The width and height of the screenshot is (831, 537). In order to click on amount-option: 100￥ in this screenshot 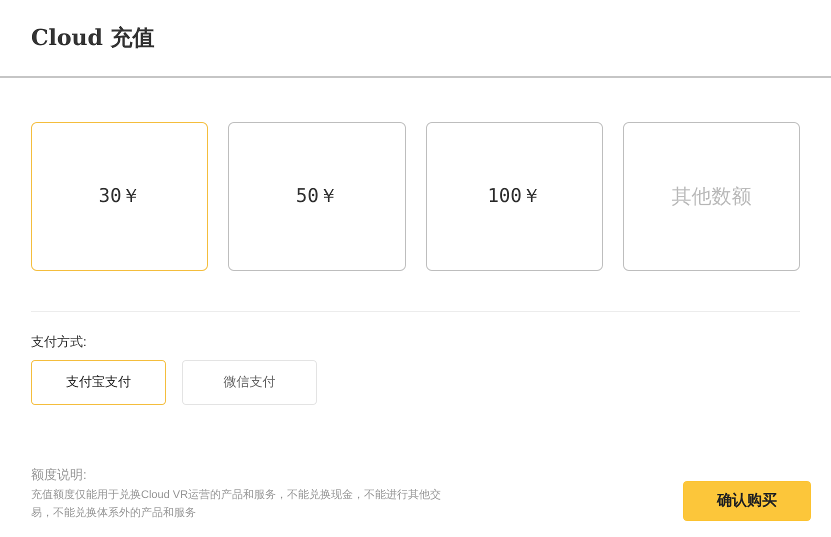, I will do `click(514, 196)`.